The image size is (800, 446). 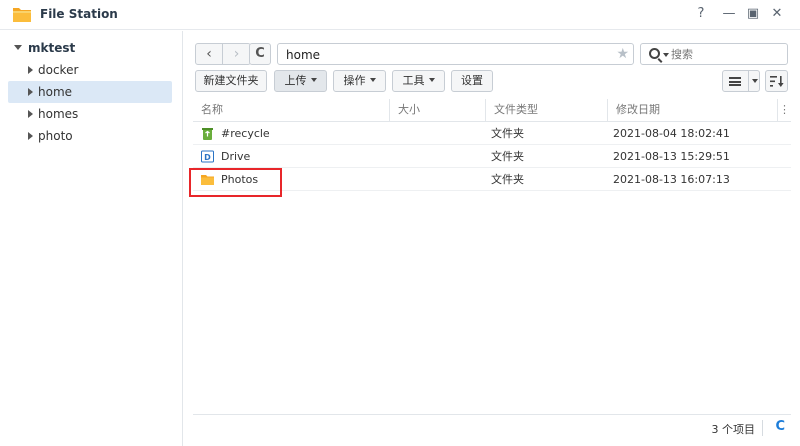 I want to click on file-station-app-icon, so click(x=22, y=15).